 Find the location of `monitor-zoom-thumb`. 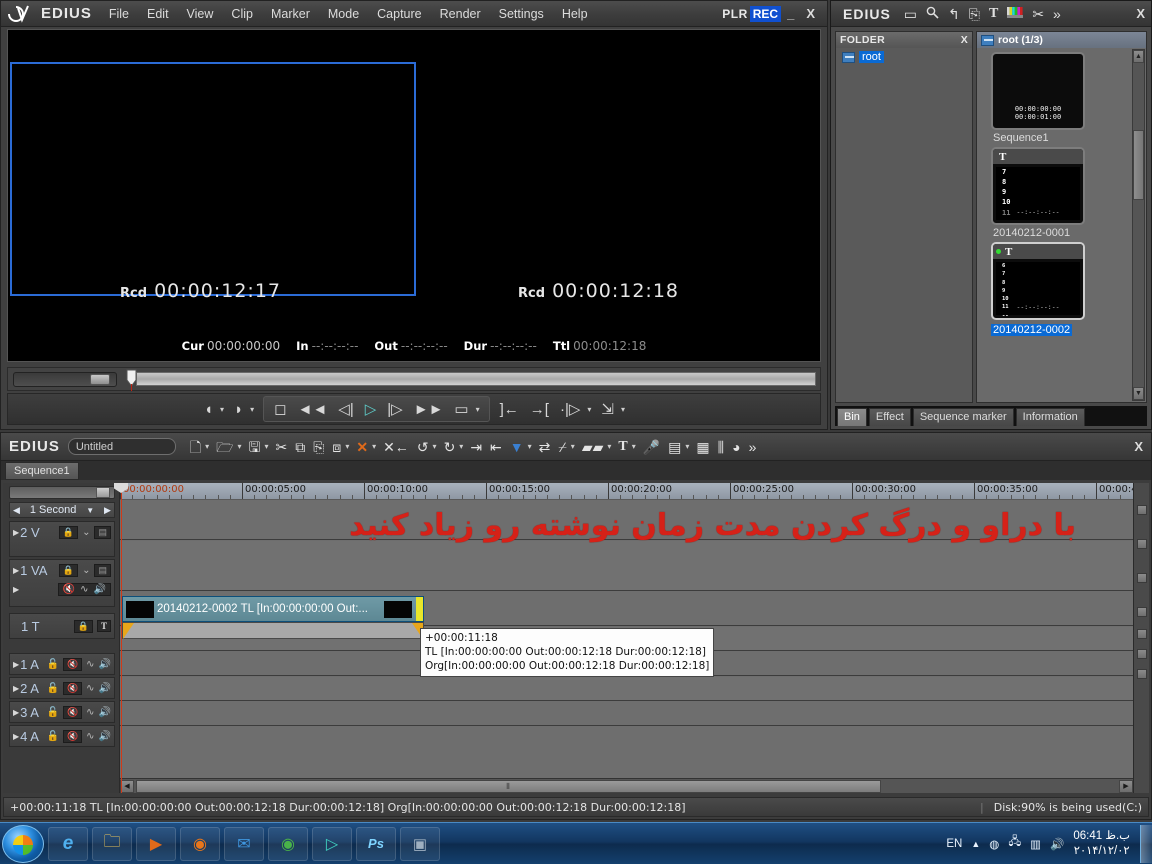

monitor-zoom-thumb is located at coordinates (100, 379).